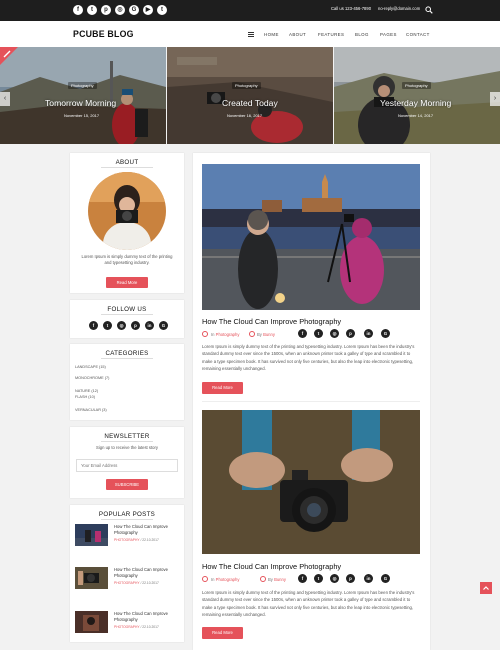 This screenshot has width=500, height=650. What do you see at coordinates (148, 10) in the screenshot?
I see `youtube-icon: ▶` at bounding box center [148, 10].